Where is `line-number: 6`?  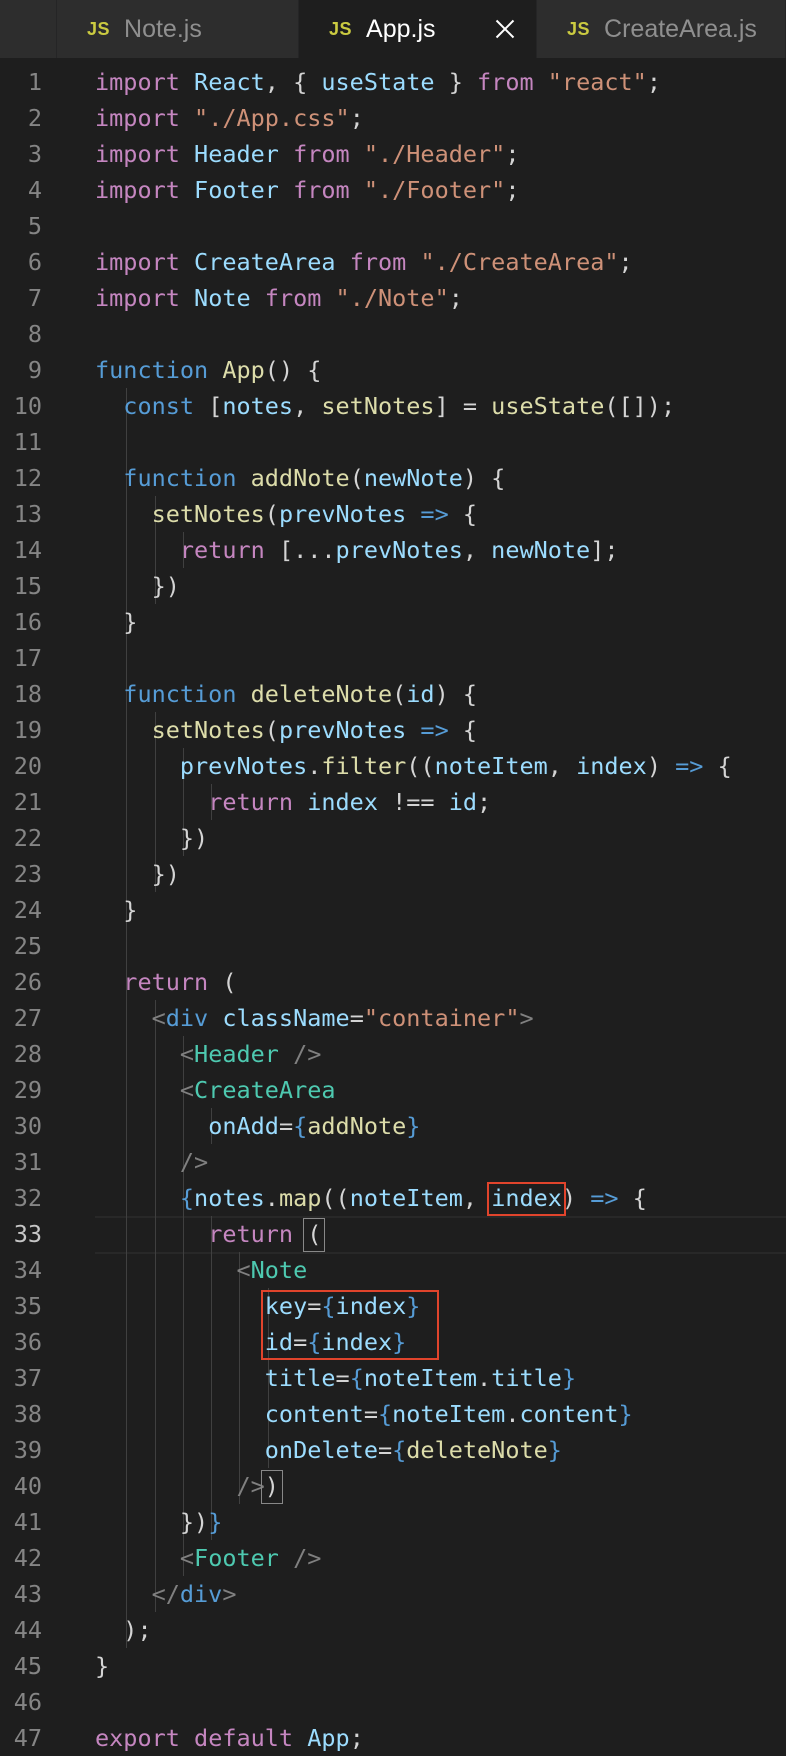 line-number: 6 is located at coordinates (34, 262).